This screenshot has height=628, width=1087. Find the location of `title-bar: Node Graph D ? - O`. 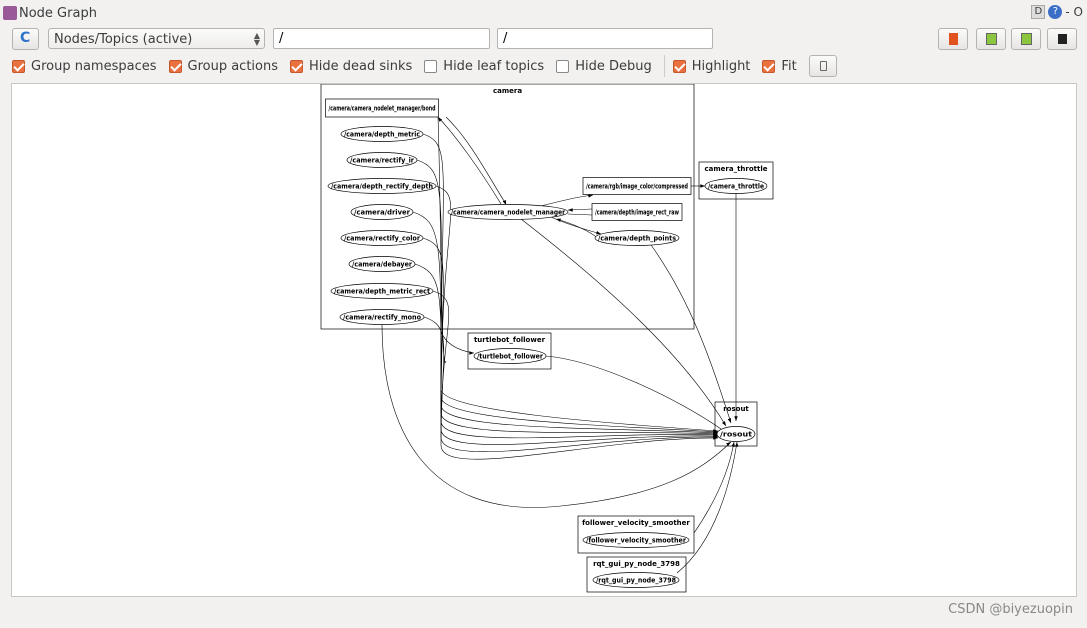

title-bar: Node Graph D ? - O is located at coordinates (543, 13).